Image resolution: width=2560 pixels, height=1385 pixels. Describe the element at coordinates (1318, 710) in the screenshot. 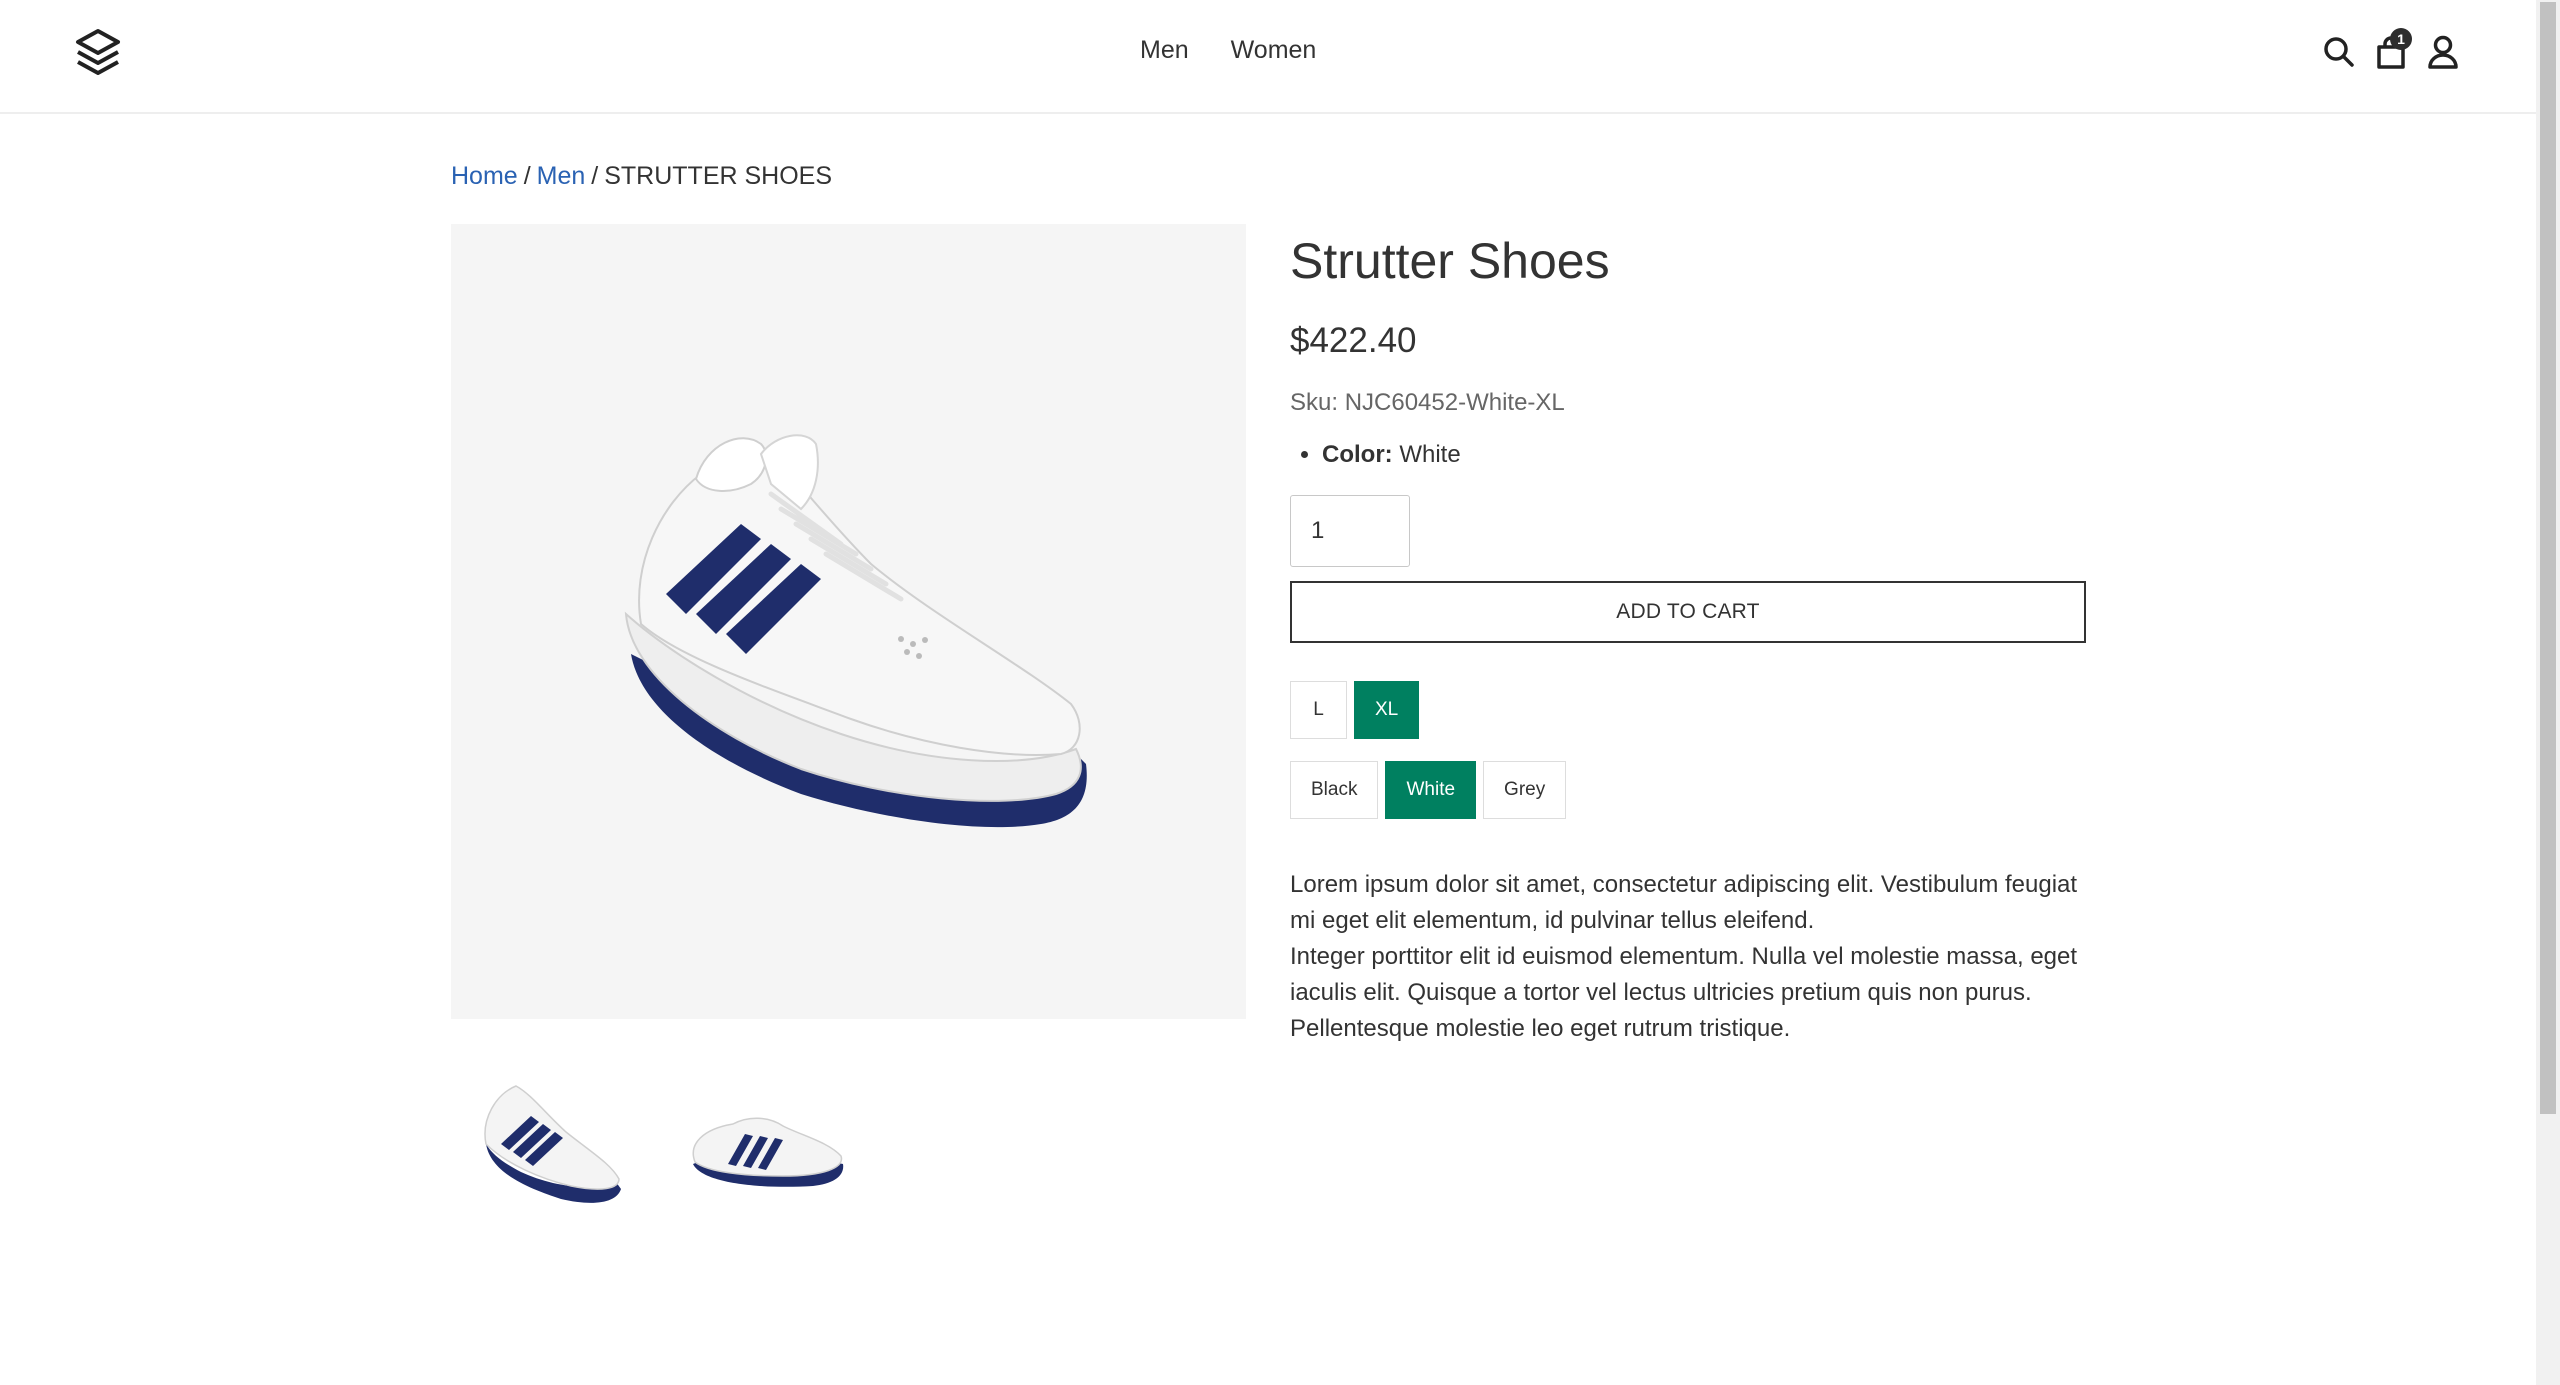

I see `size-option-l: L` at that location.